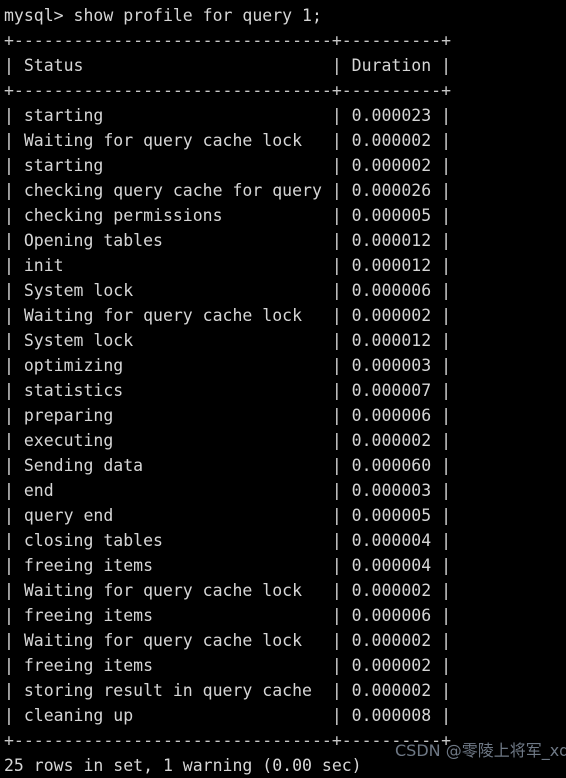 This screenshot has height=778, width=566. I want to click on table-header-row: | Status | Duration |, so click(228, 65).